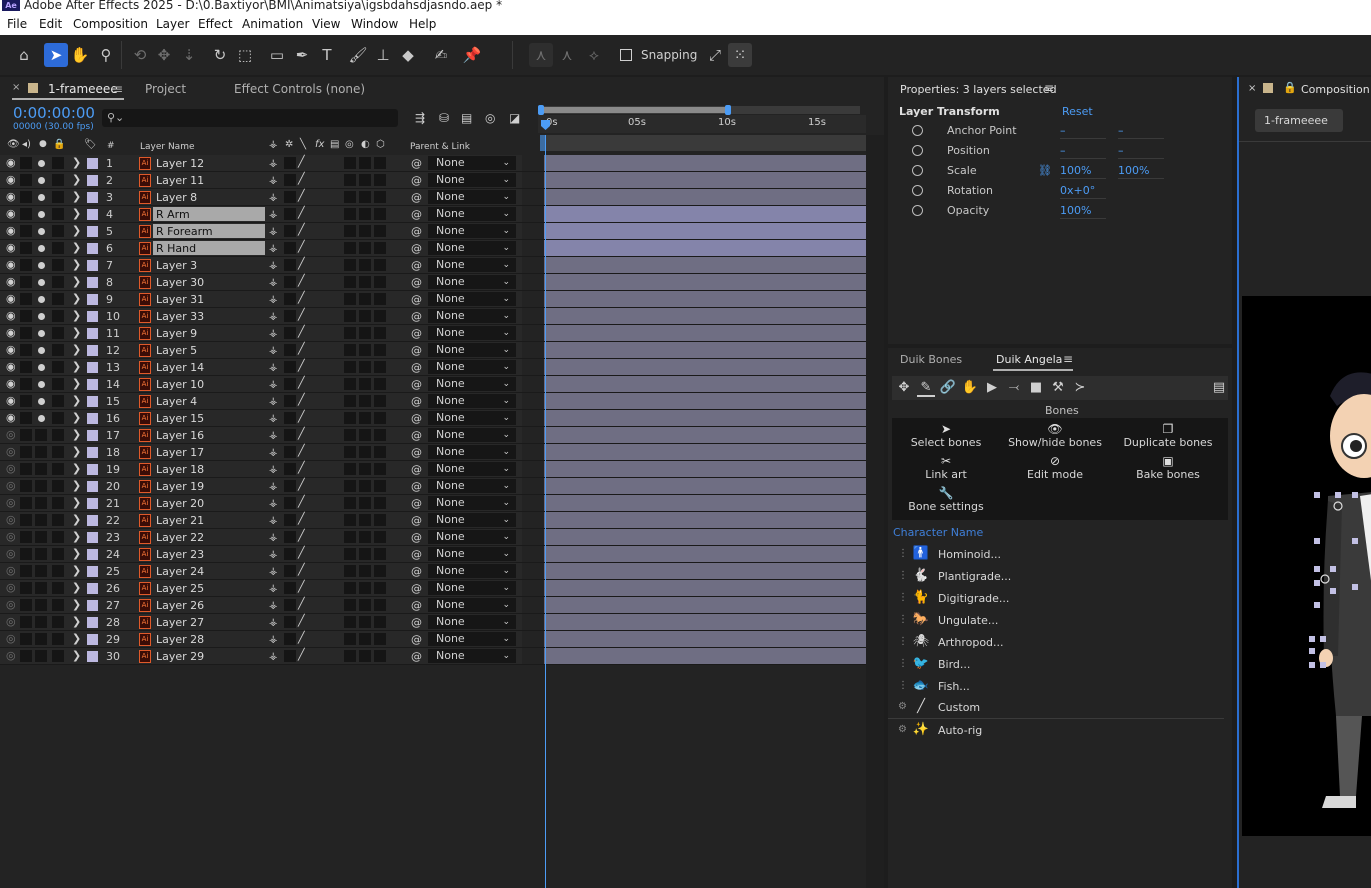  I want to click on pan-behind-tool-icon: ⬚, so click(245, 55).